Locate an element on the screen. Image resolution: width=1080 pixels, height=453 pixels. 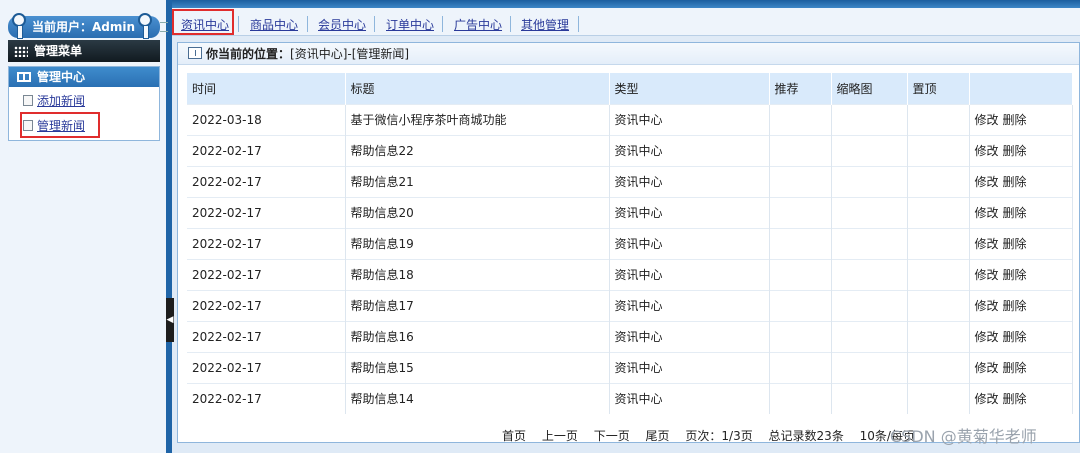
cell-title: 帮助信息14 is located at coordinates (477, 398).